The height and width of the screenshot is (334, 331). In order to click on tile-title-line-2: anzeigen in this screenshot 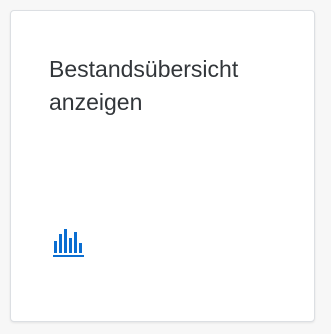, I will do `click(96, 102)`.